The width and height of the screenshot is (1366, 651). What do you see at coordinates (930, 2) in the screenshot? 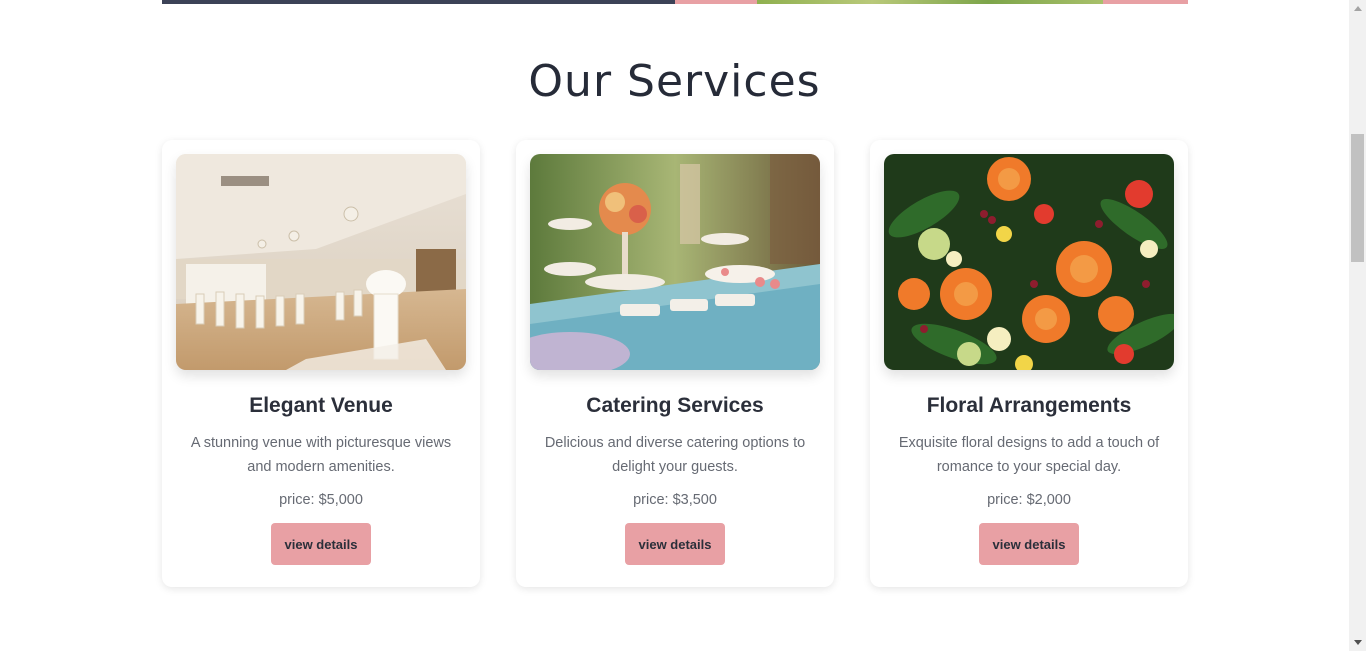
I see `strip-photo-segment` at bounding box center [930, 2].